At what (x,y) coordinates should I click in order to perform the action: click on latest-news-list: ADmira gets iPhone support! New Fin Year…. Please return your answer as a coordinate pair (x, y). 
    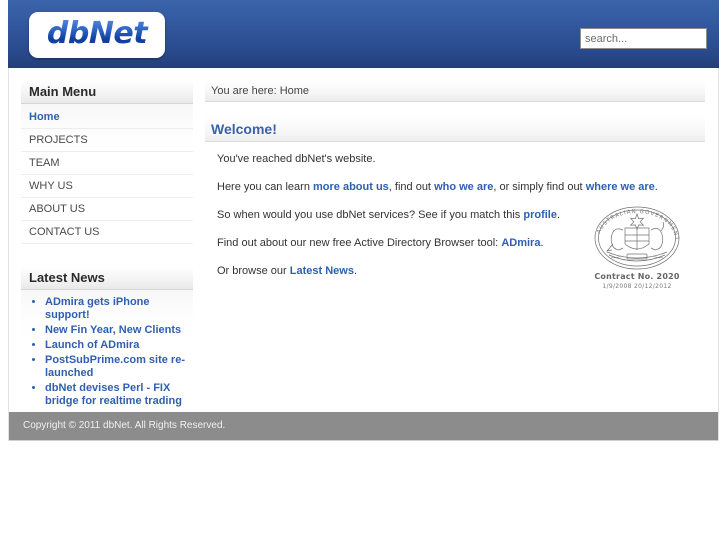
    Looking at the image, I should click on (107, 352).